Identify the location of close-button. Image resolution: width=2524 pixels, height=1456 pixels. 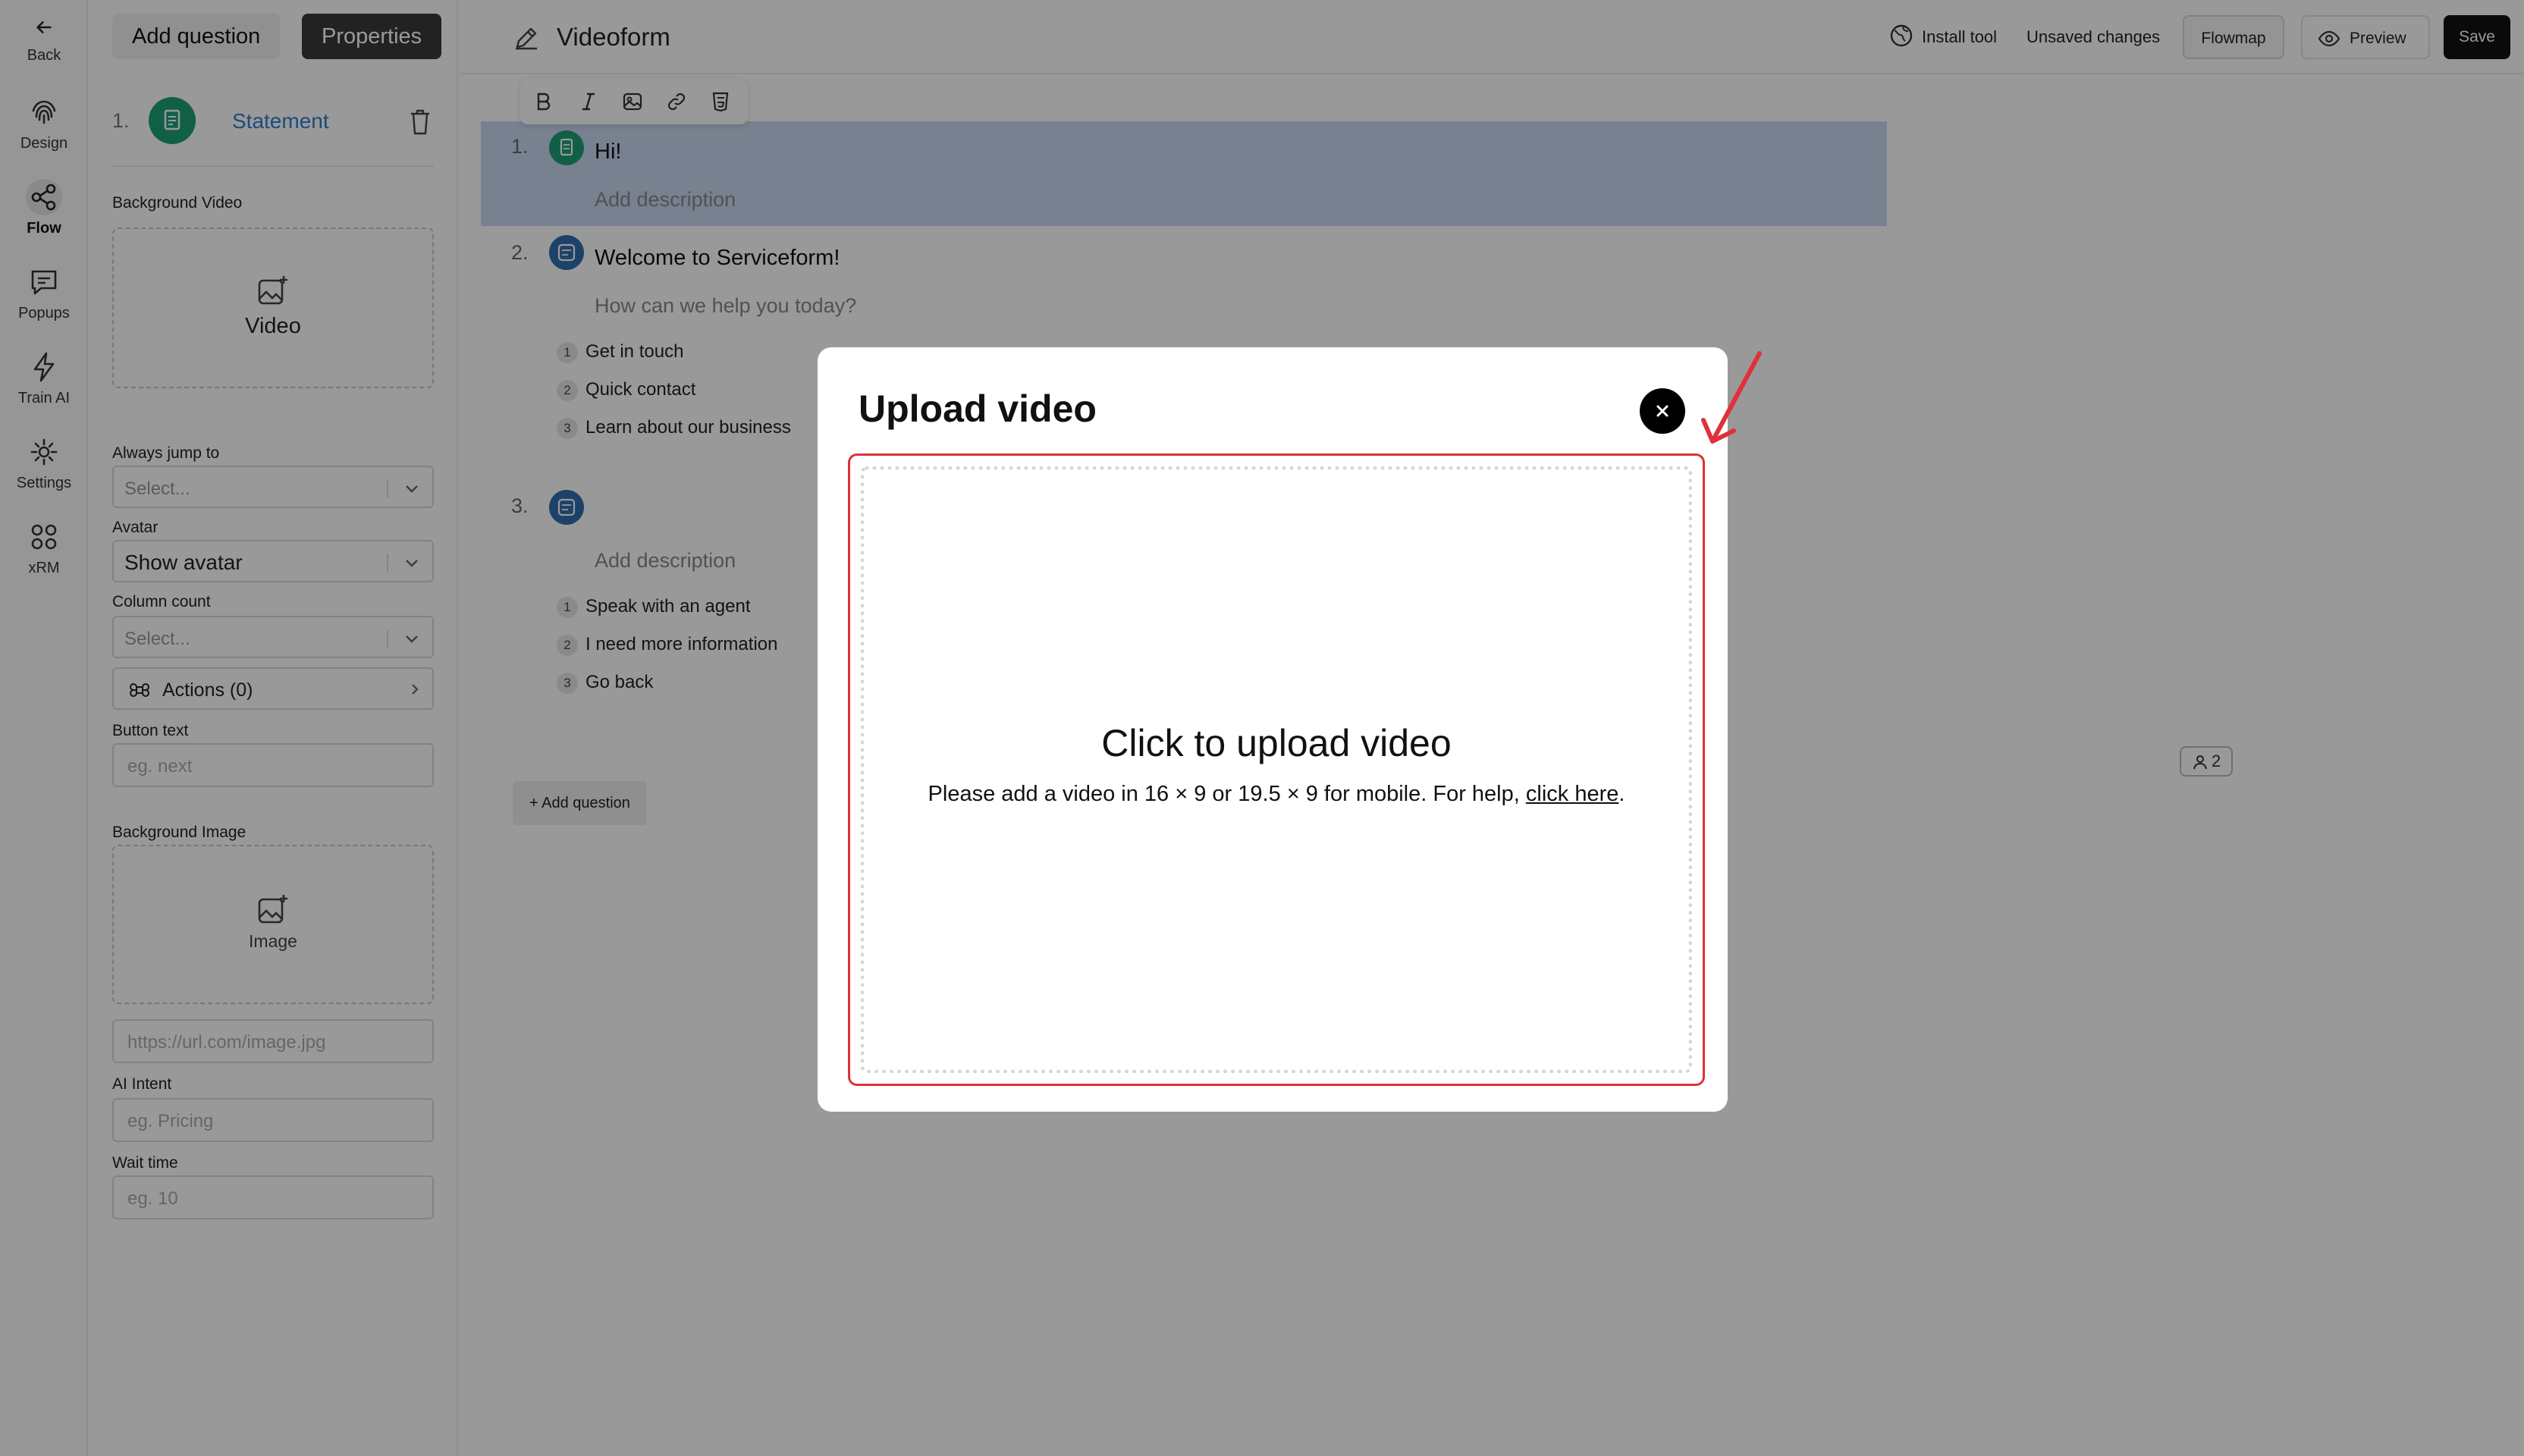
(1662, 411).